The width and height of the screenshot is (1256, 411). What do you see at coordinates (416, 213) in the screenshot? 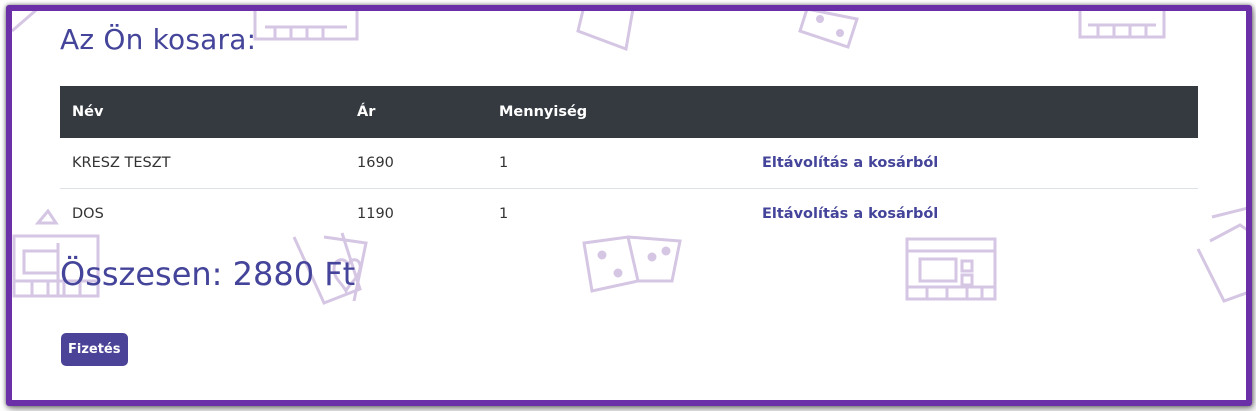
I see `item-price: 1190` at bounding box center [416, 213].